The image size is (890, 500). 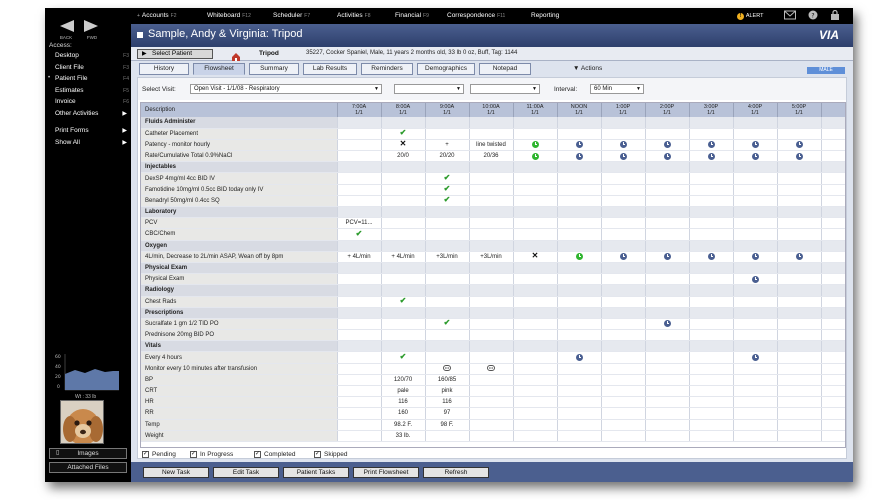 What do you see at coordinates (493, 246) in the screenshot?
I see `category-row: Oxygen` at bounding box center [493, 246].